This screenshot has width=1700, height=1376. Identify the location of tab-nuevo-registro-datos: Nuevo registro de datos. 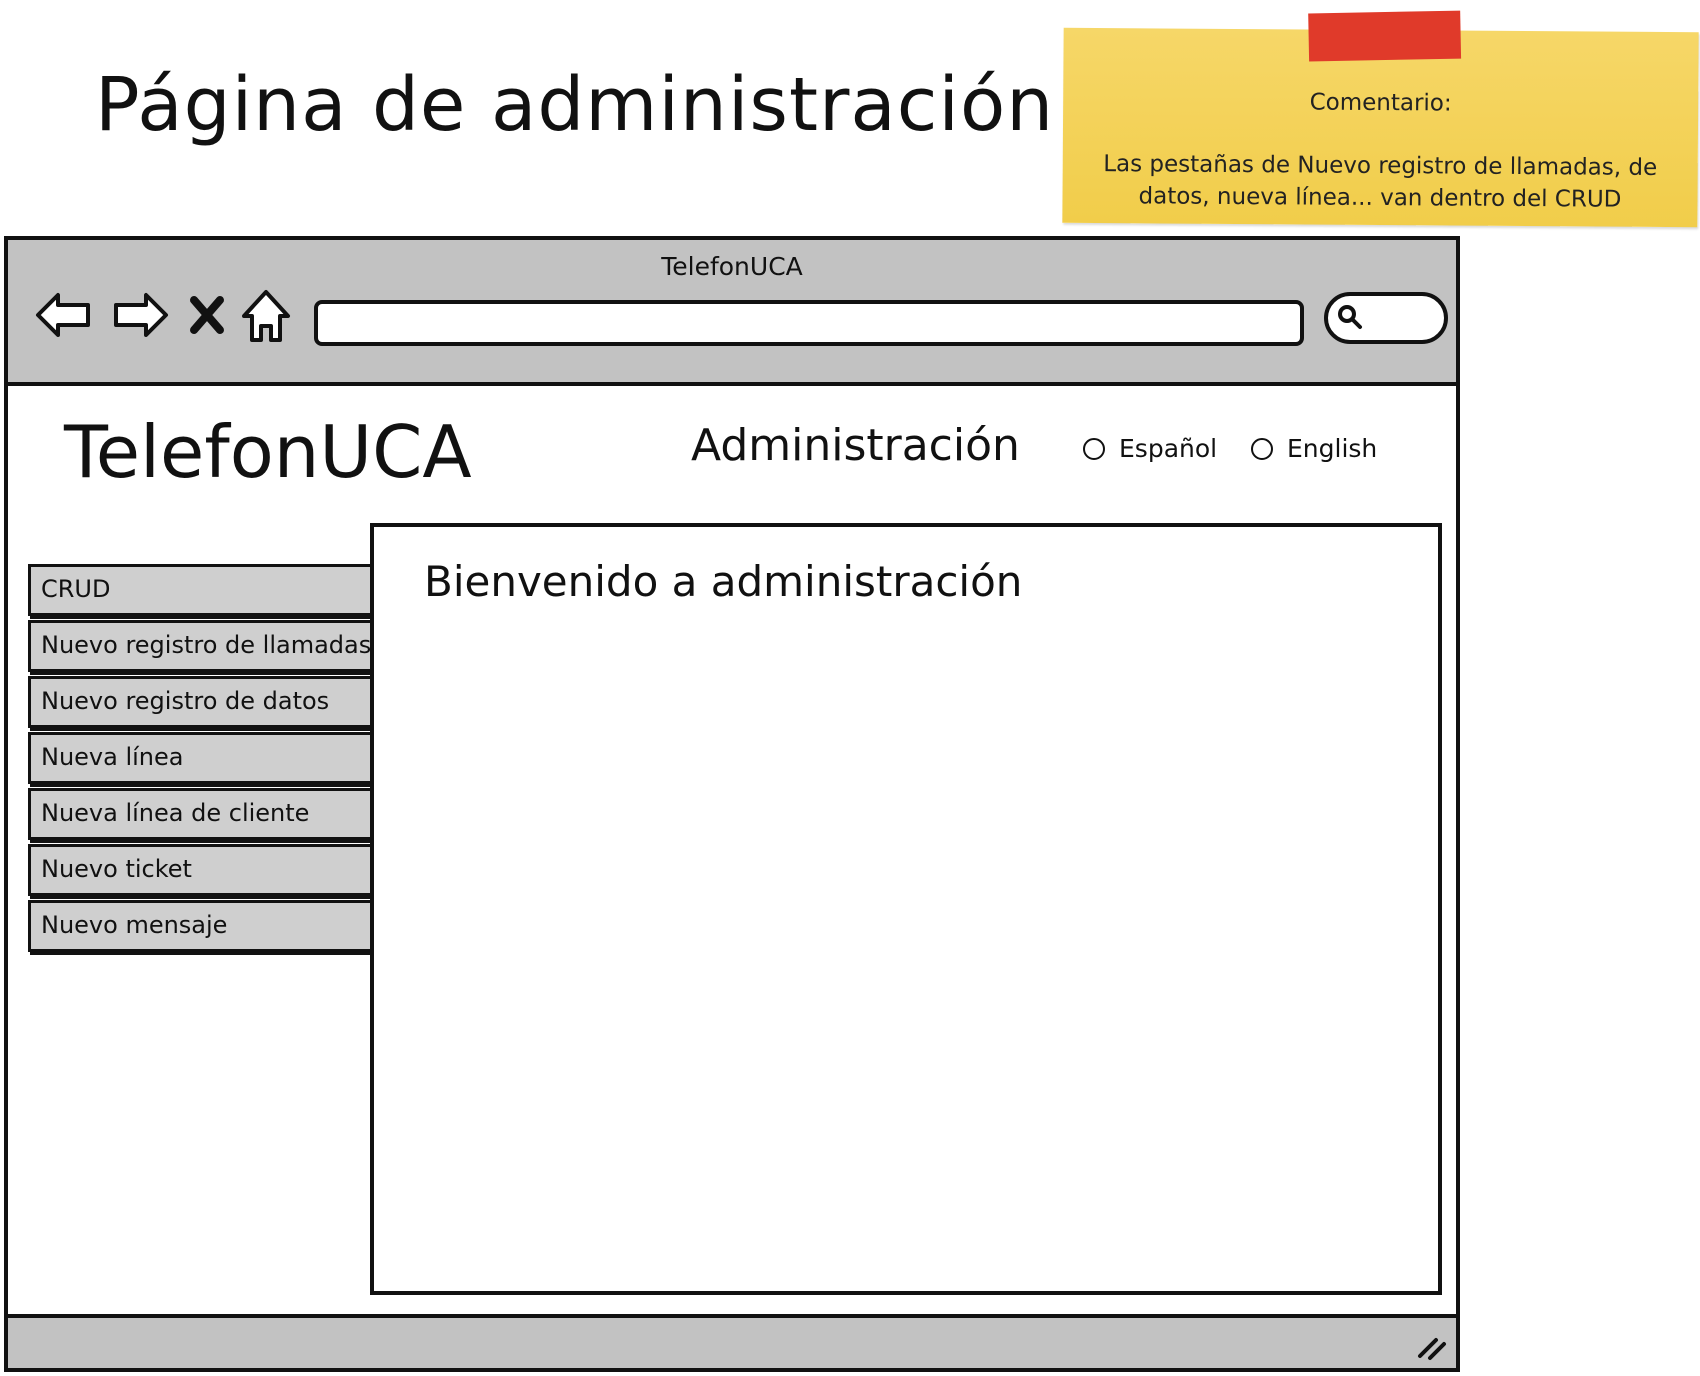
(199, 702).